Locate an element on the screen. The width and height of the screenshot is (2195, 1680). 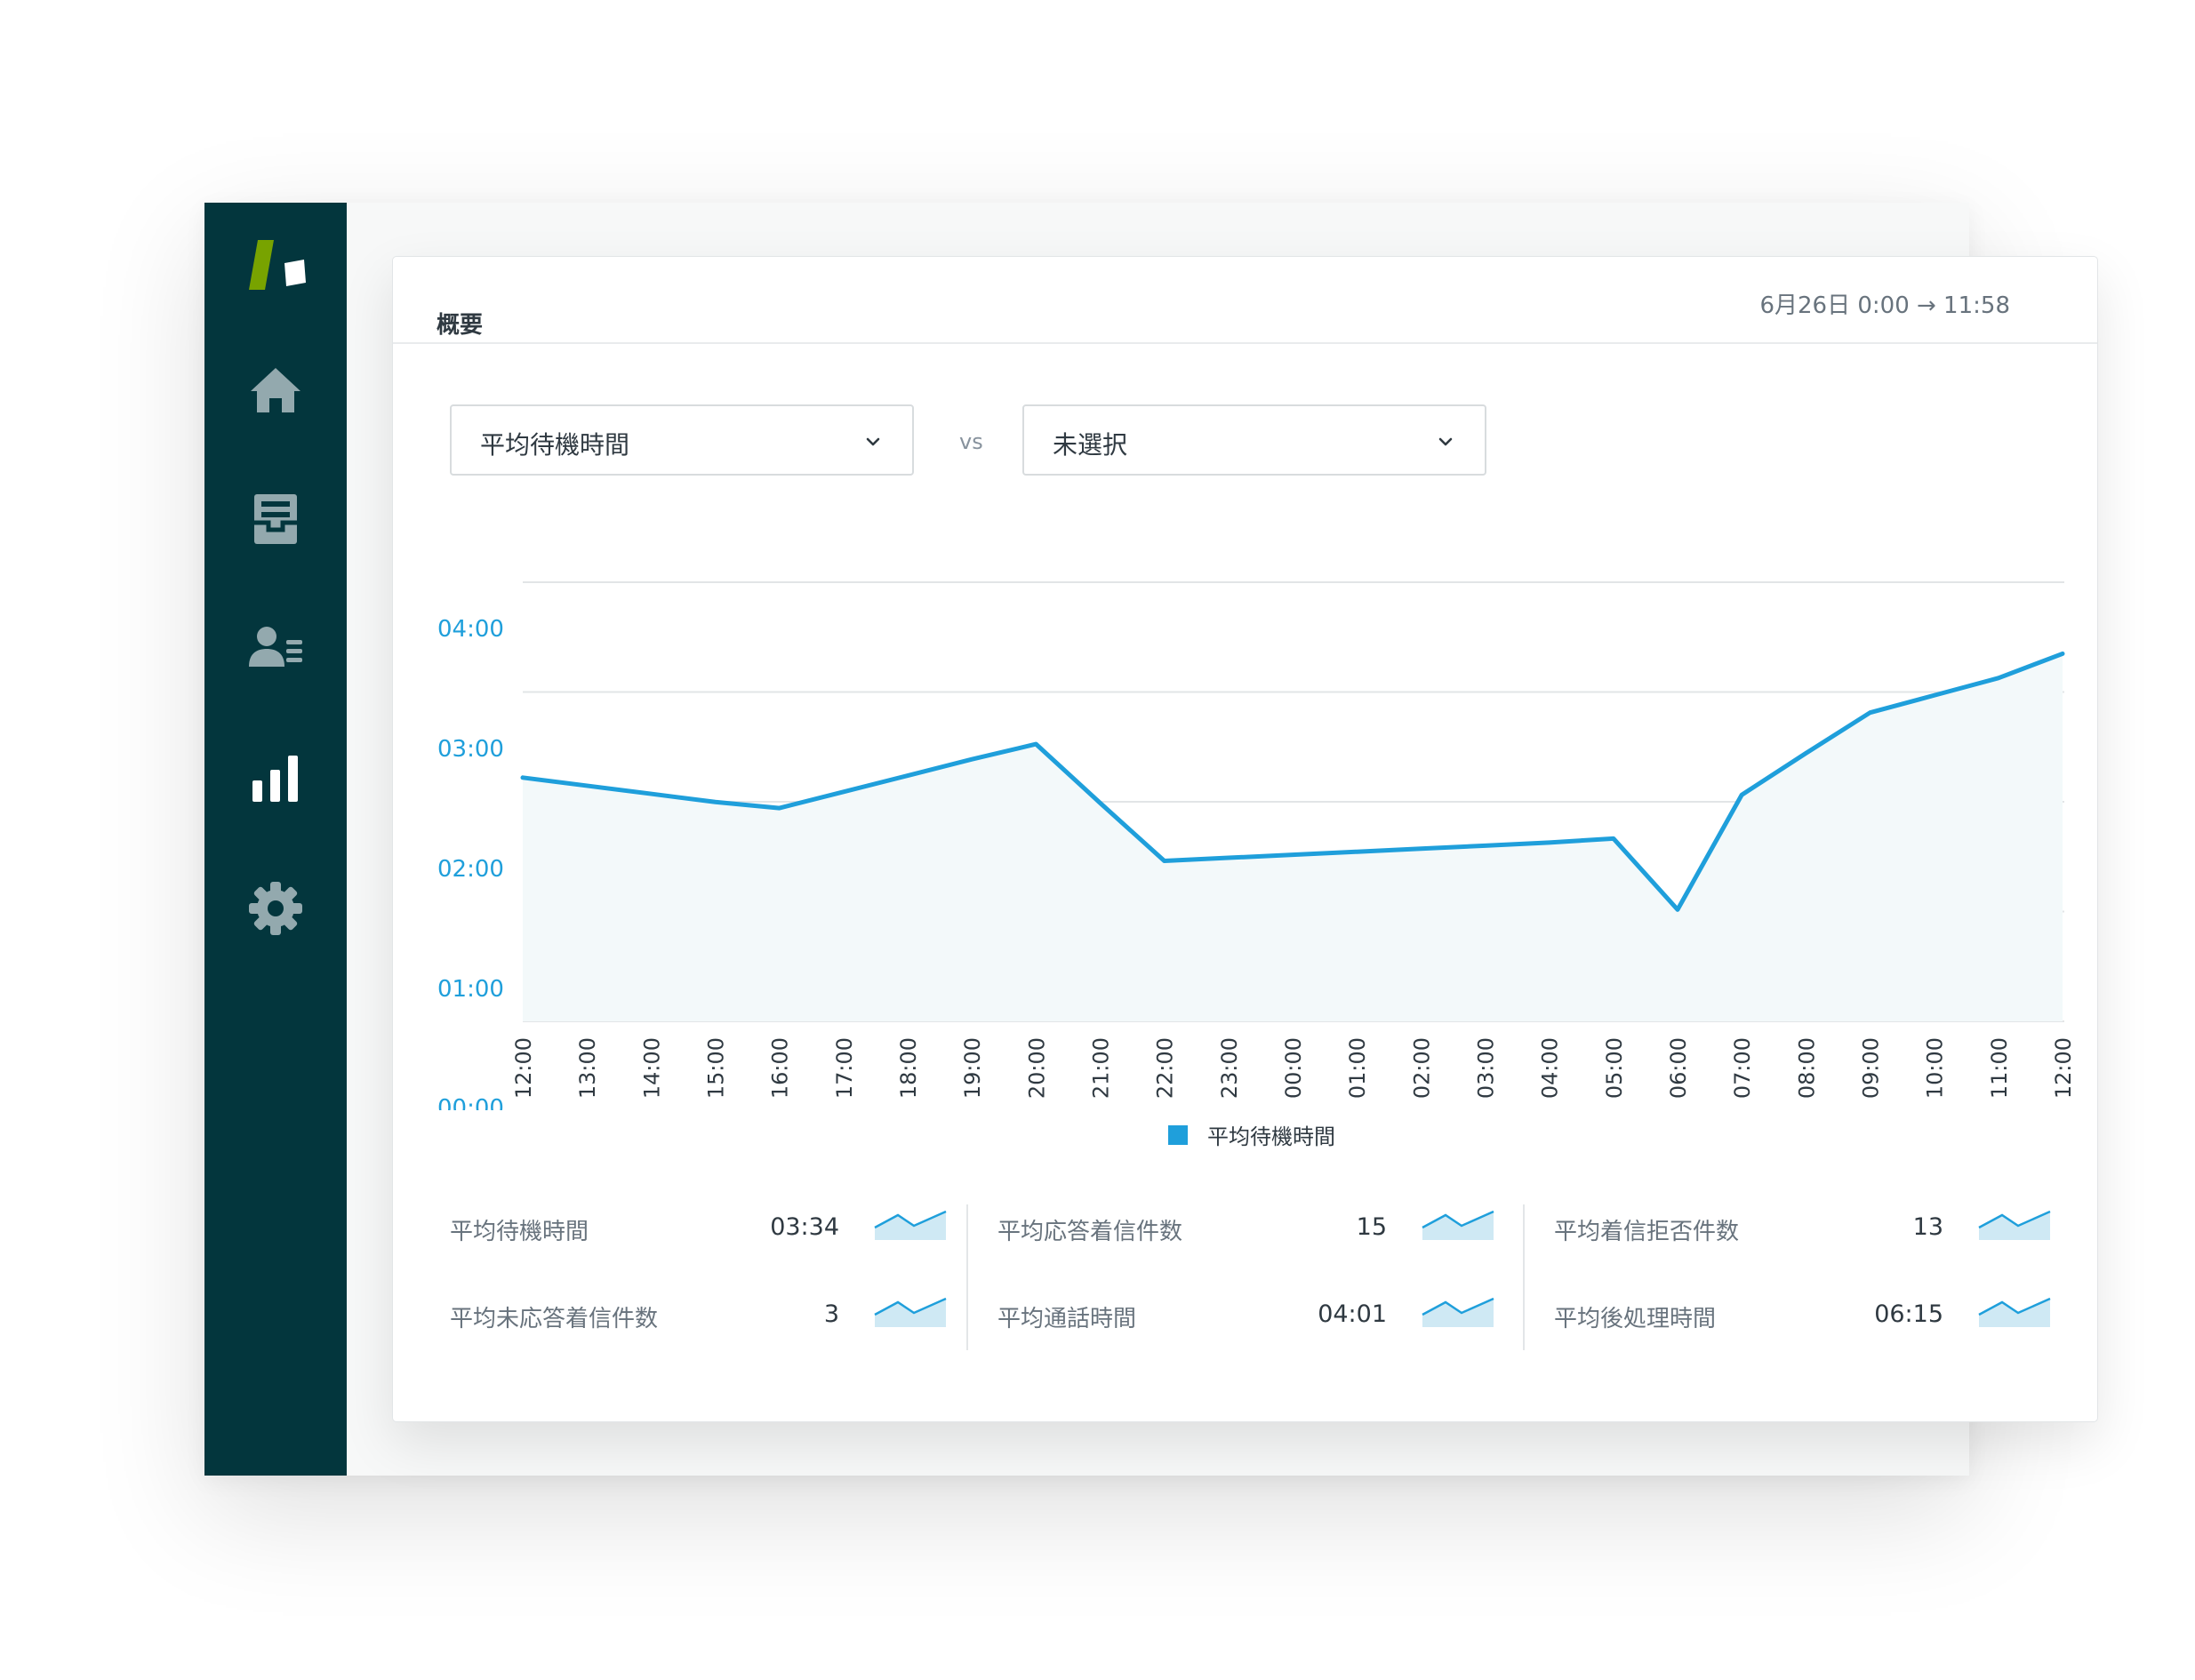
x-tick-label: 06:00 is located at coordinates (1678, 1068).